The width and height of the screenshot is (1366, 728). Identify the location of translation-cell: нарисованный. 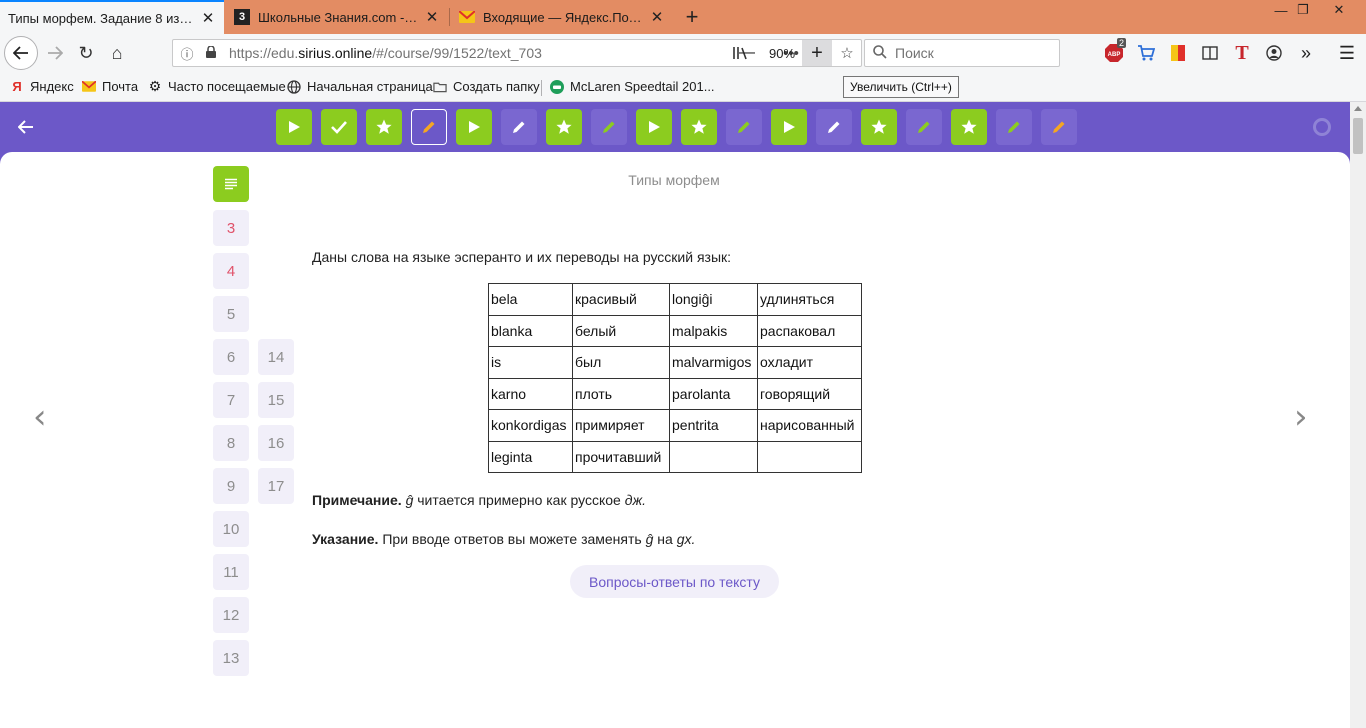
(809, 425).